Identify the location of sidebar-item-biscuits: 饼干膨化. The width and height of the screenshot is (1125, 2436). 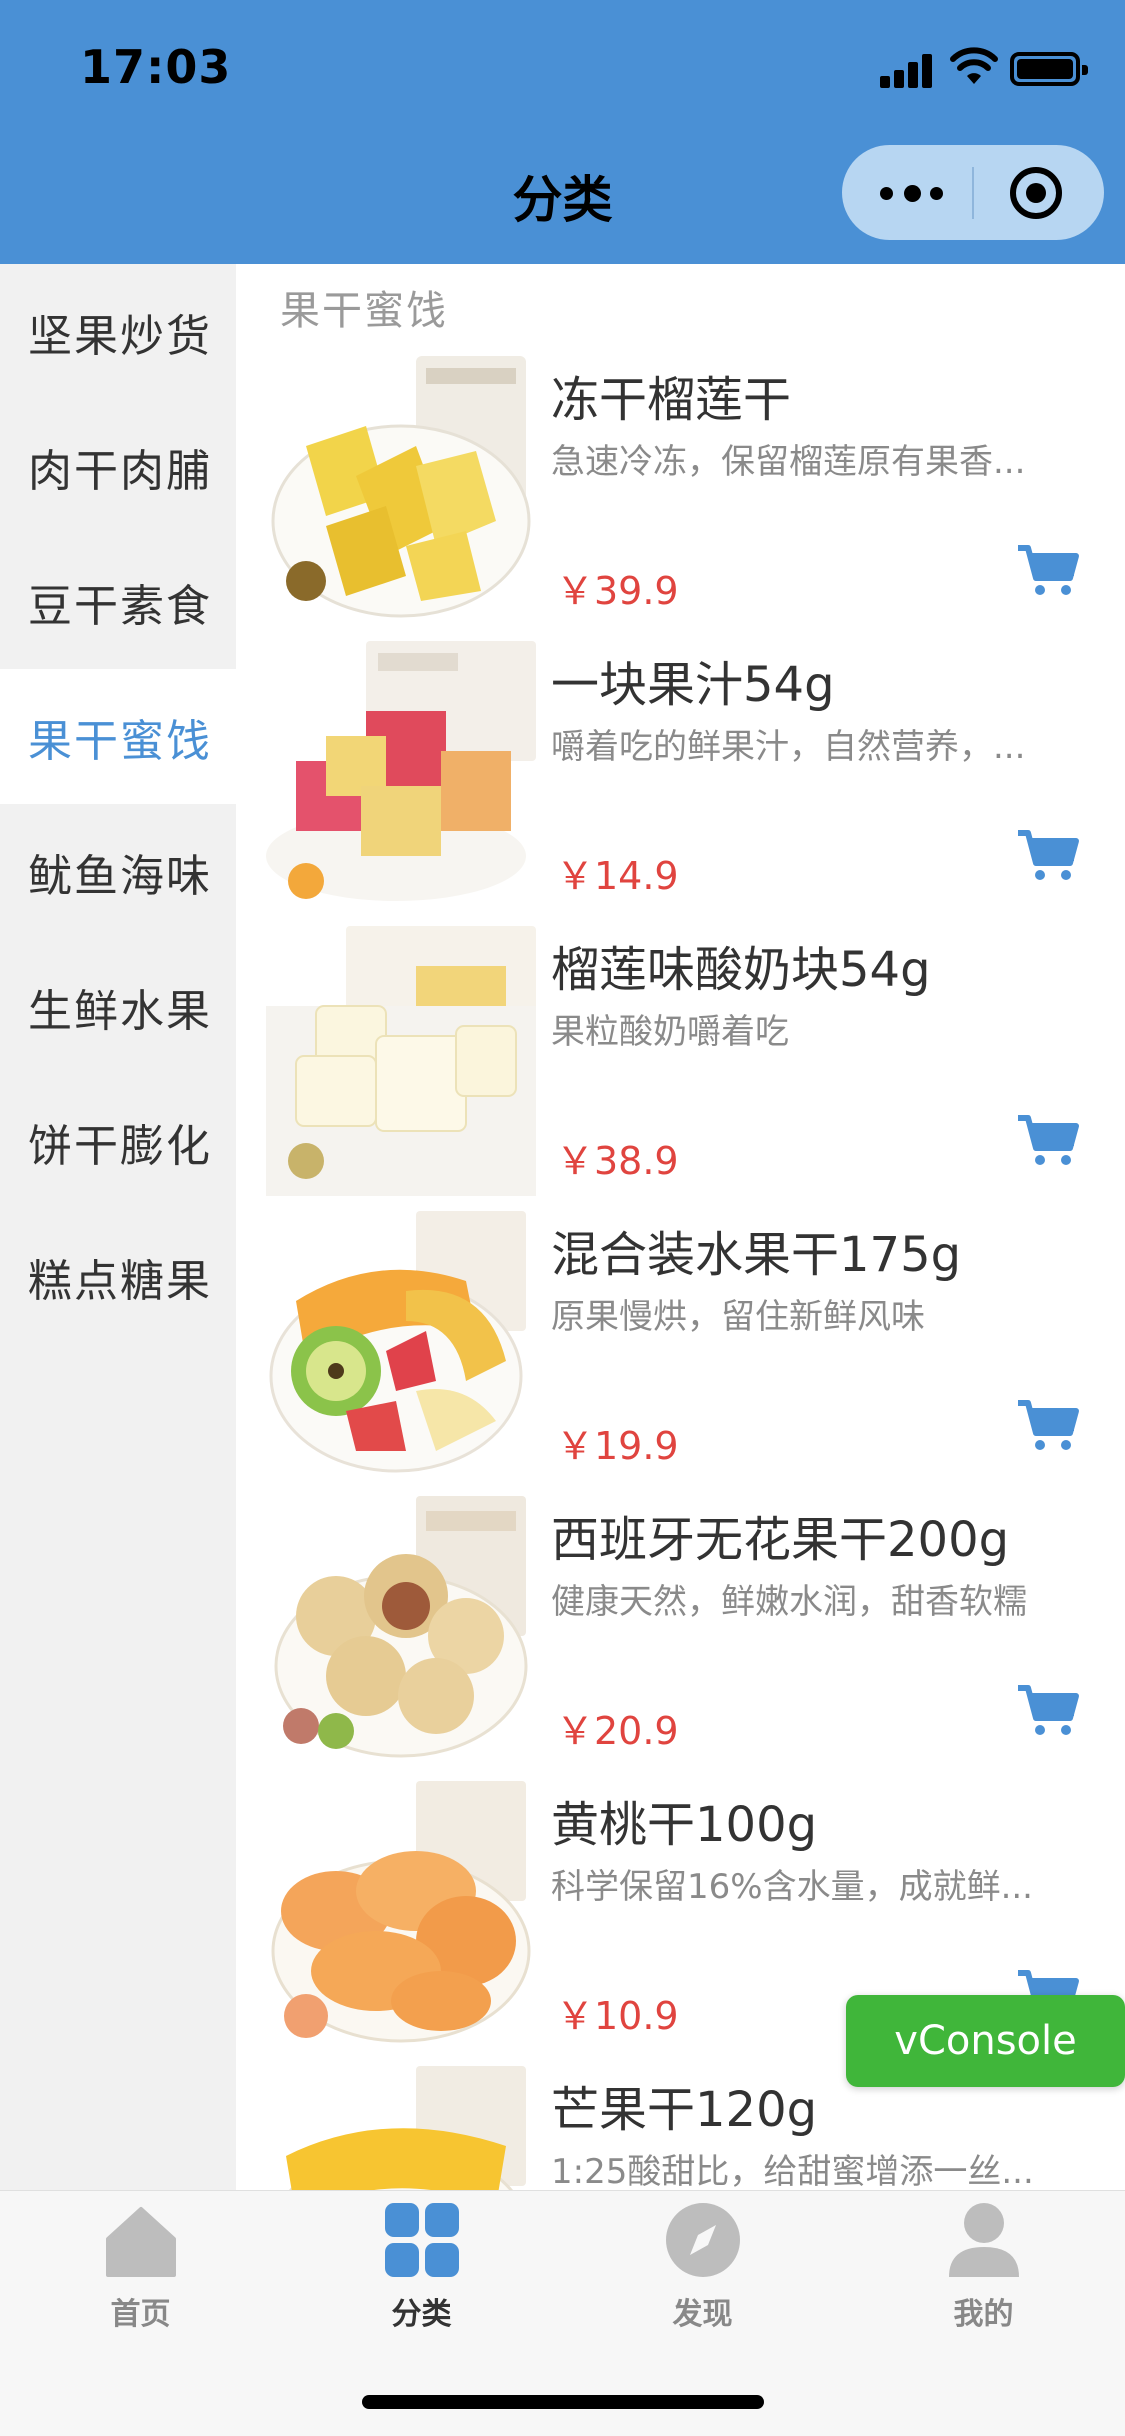
(118, 1141).